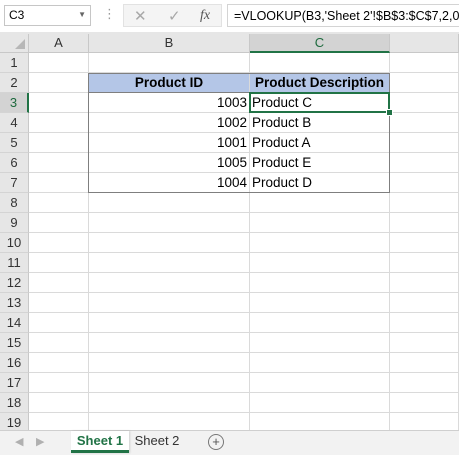 The height and width of the screenshot is (455, 459). I want to click on column-header-extra, so click(424, 43).